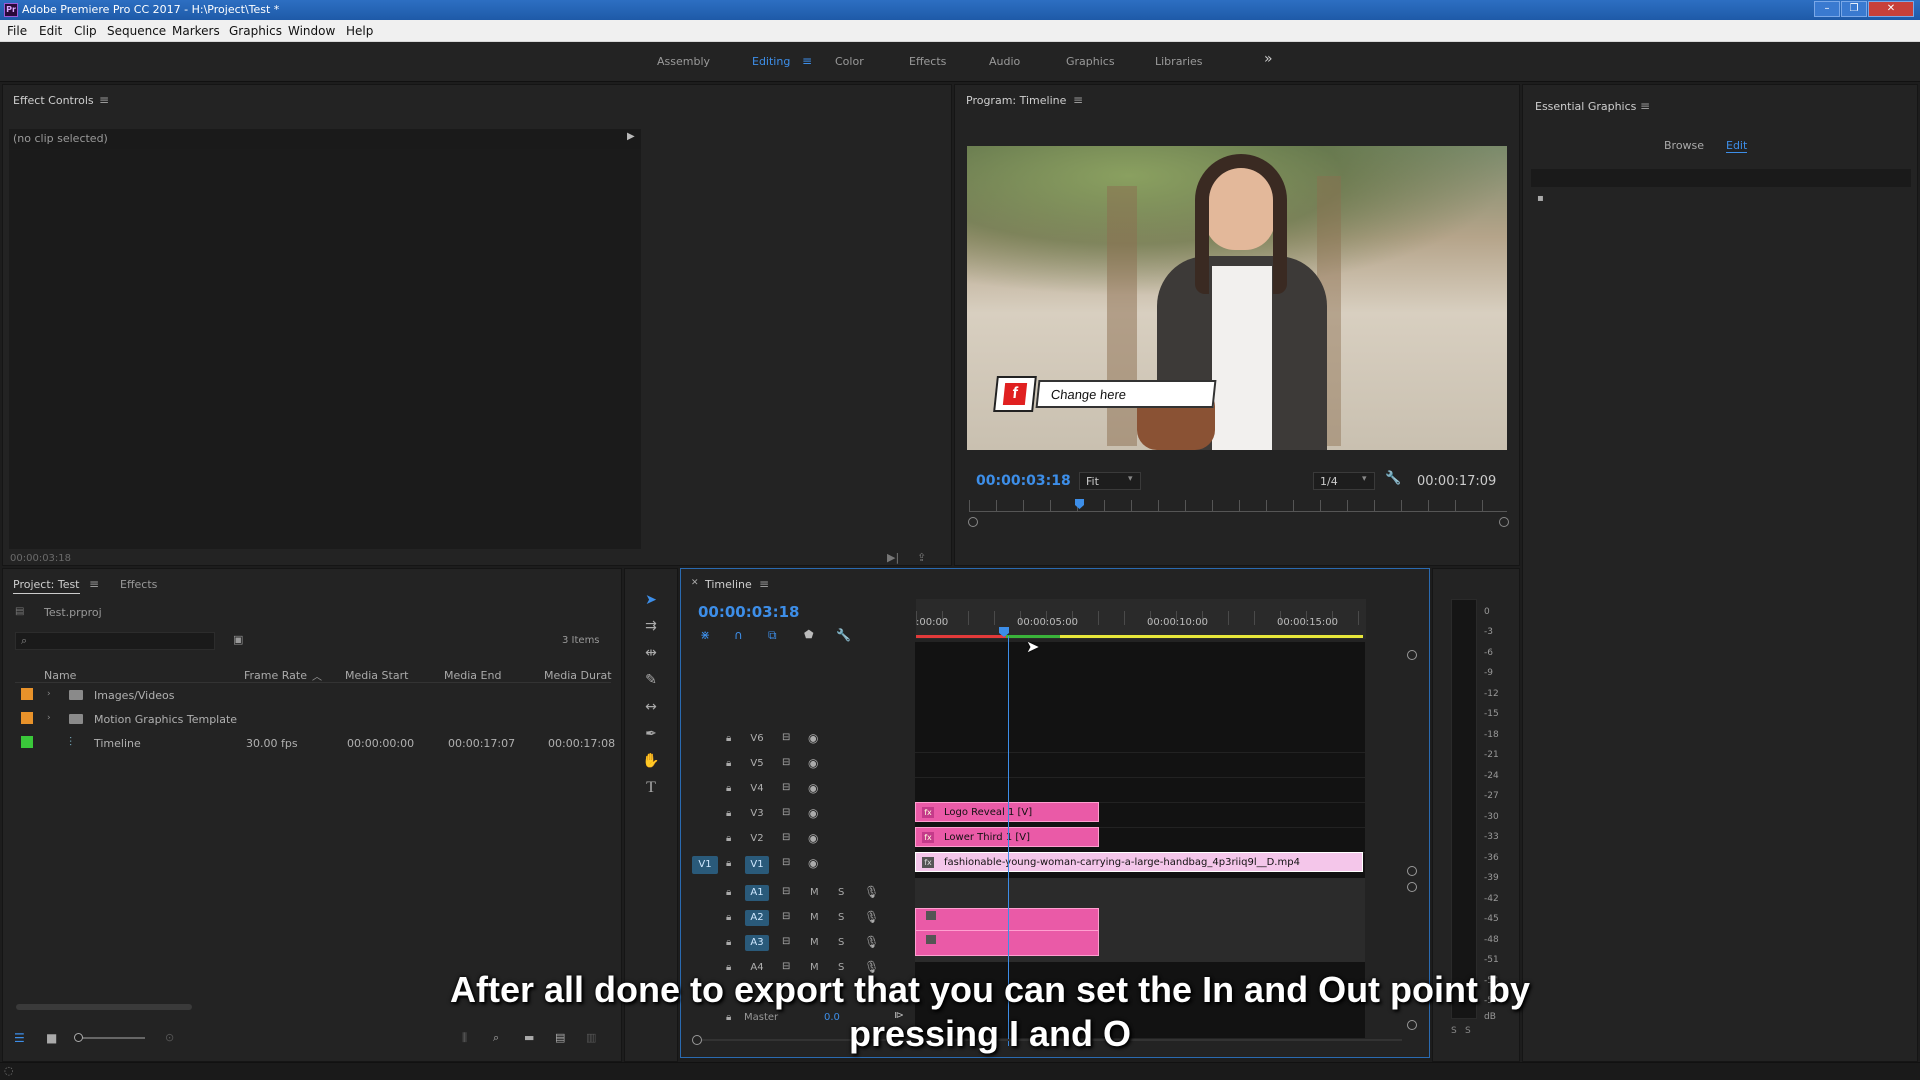 The height and width of the screenshot is (1080, 1920). Describe the element at coordinates (651, 734) in the screenshot. I see `pen-tool-icon: ✒` at that location.